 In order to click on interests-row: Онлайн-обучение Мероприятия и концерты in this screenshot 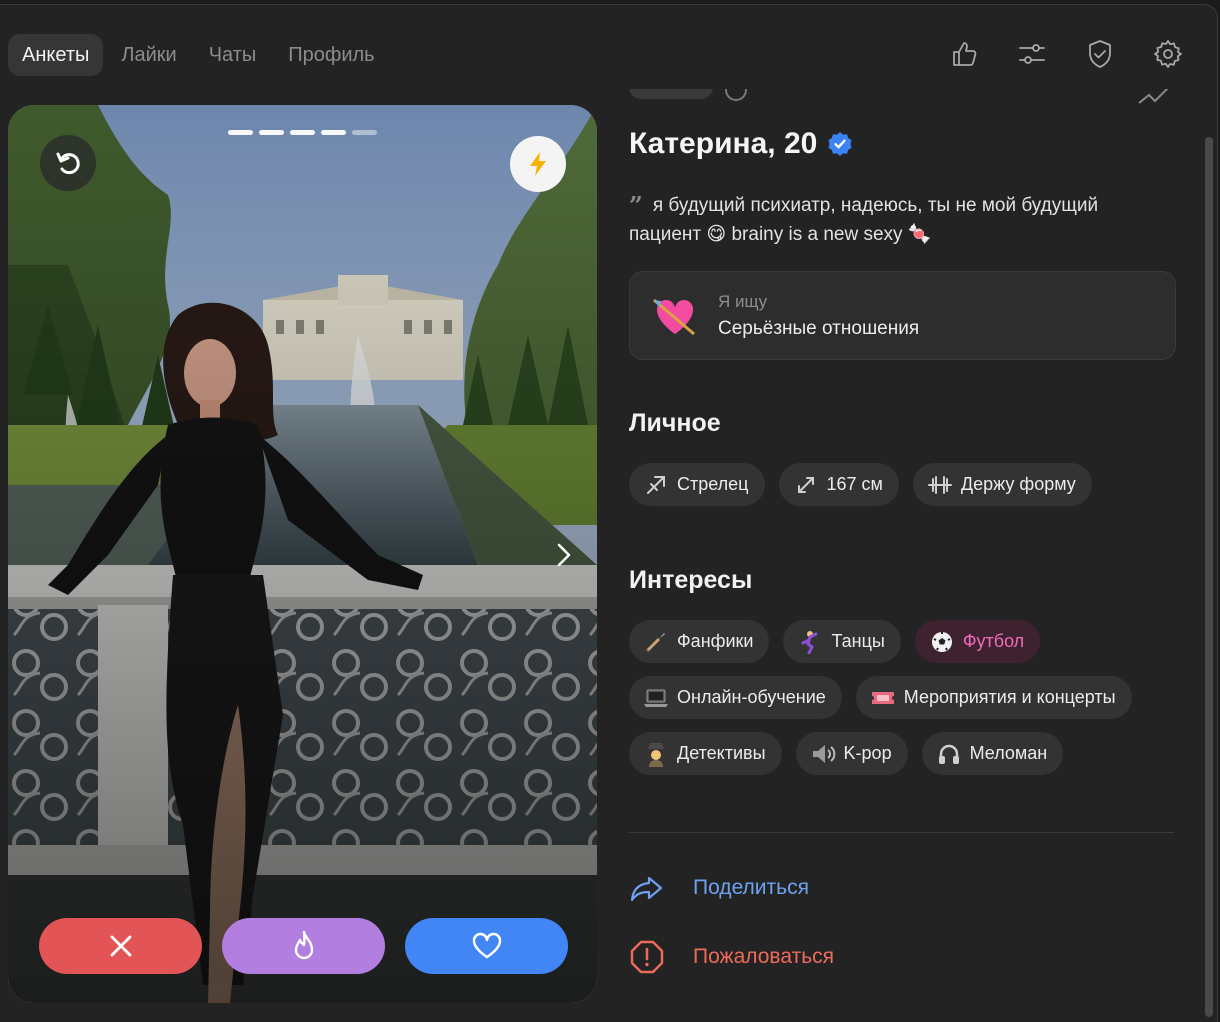, I will do `click(880, 697)`.